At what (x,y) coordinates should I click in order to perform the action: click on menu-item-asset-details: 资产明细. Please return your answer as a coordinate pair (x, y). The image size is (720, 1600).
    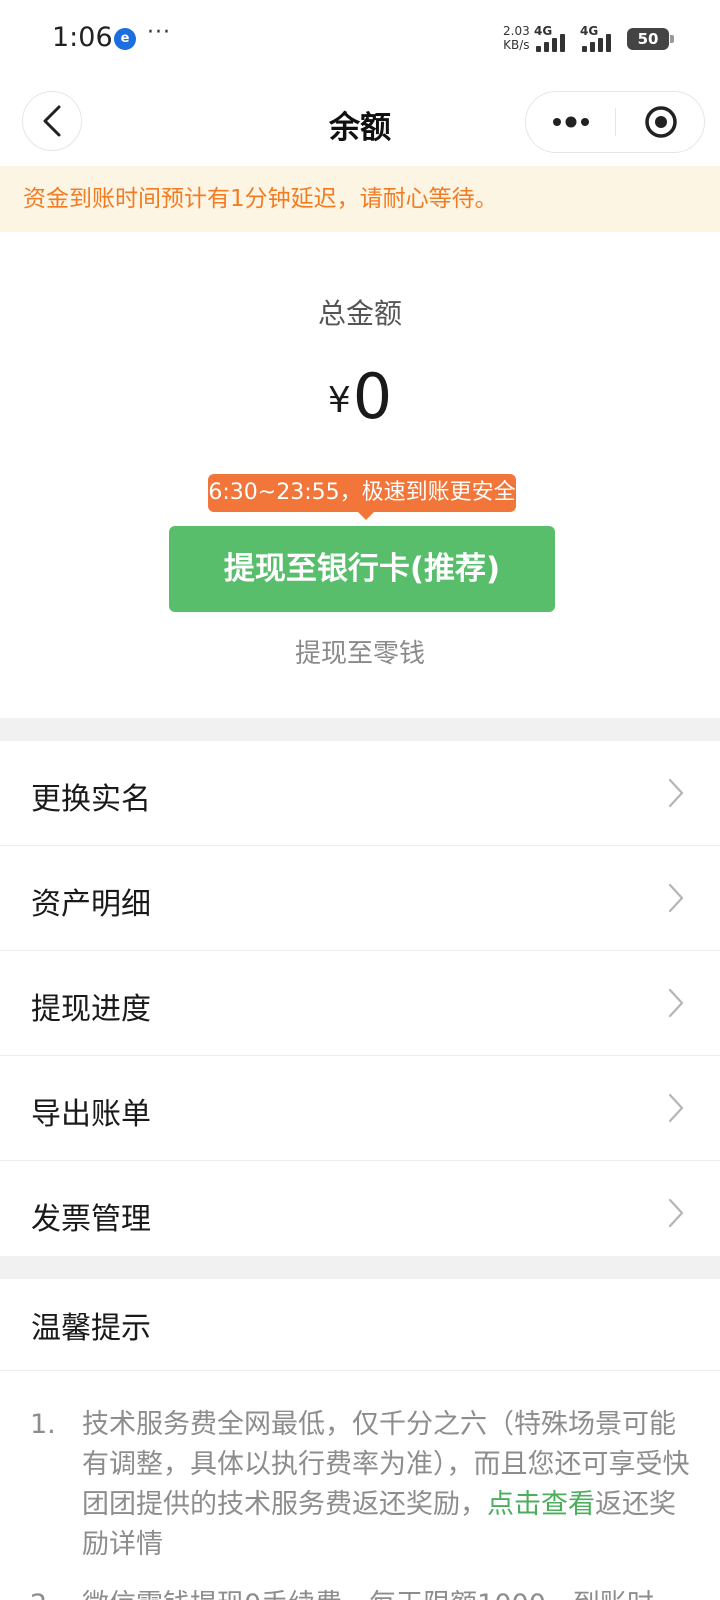
    Looking at the image, I should click on (360, 898).